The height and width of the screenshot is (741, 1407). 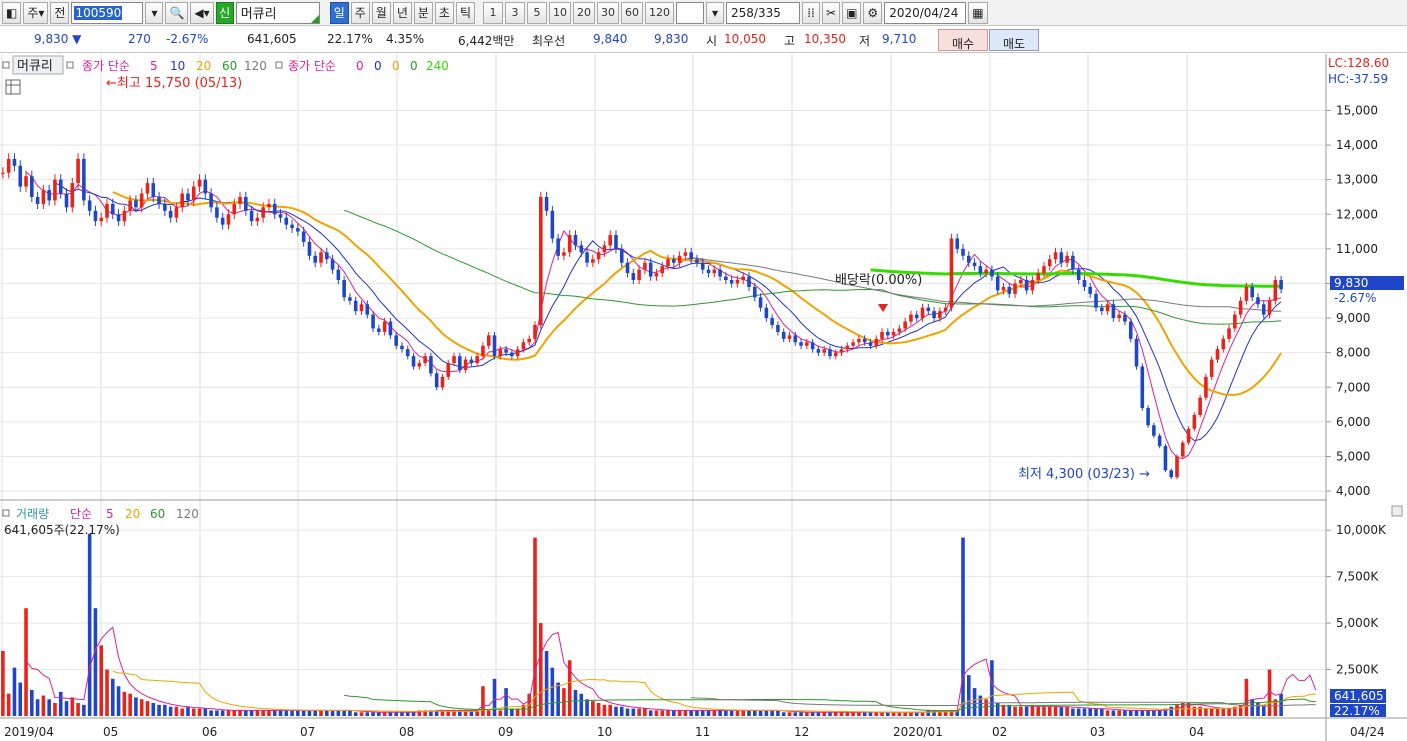 I want to click on dividend-annotation-text: 배당락(0.00%), so click(x=878, y=280).